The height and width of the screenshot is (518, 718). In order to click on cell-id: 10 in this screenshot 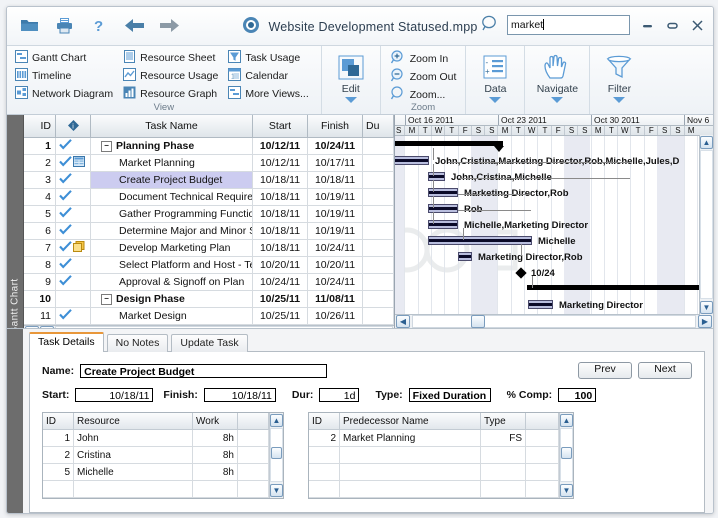, I will do `click(40, 299)`.